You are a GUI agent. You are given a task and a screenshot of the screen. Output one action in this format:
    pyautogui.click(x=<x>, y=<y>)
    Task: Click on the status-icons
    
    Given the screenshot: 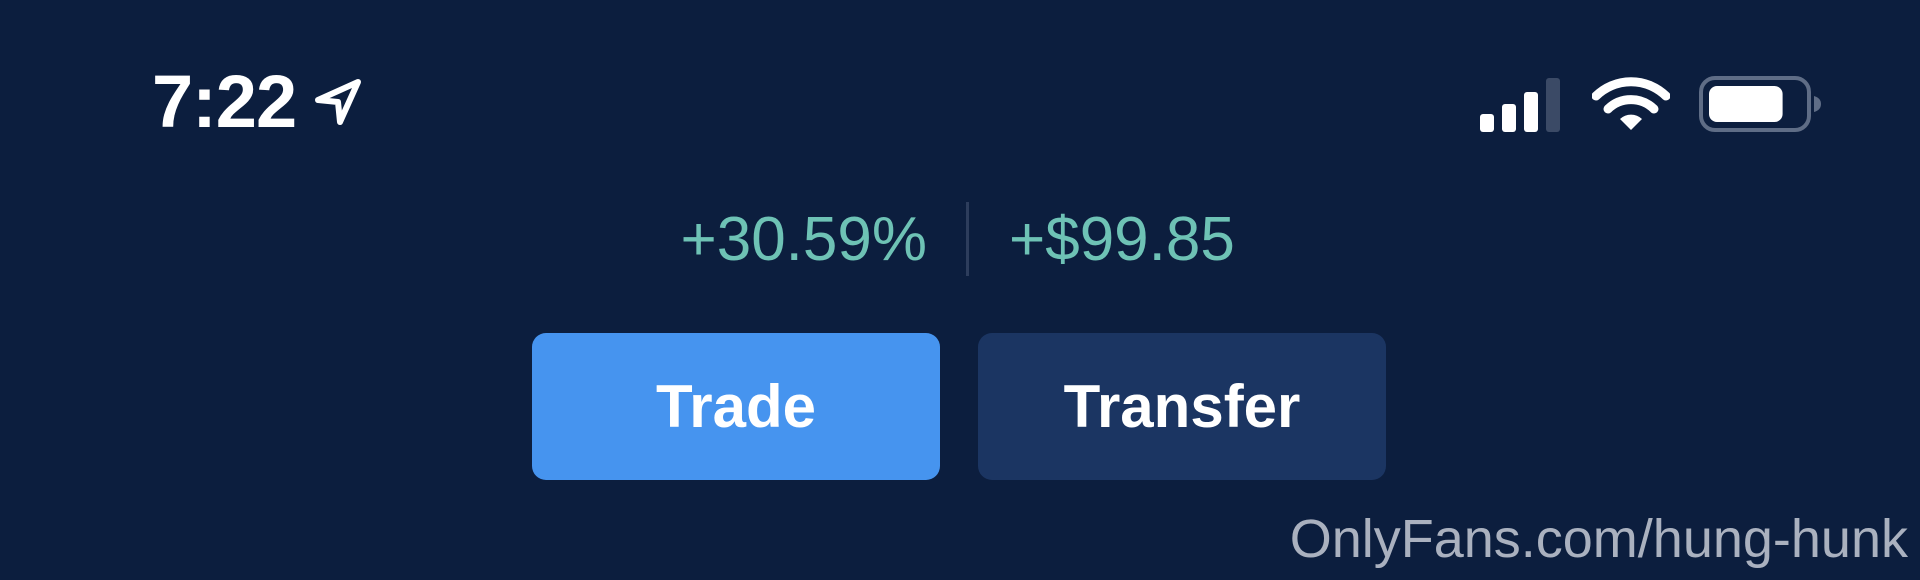 What is the action you would take?
    pyautogui.click(x=1651, y=104)
    